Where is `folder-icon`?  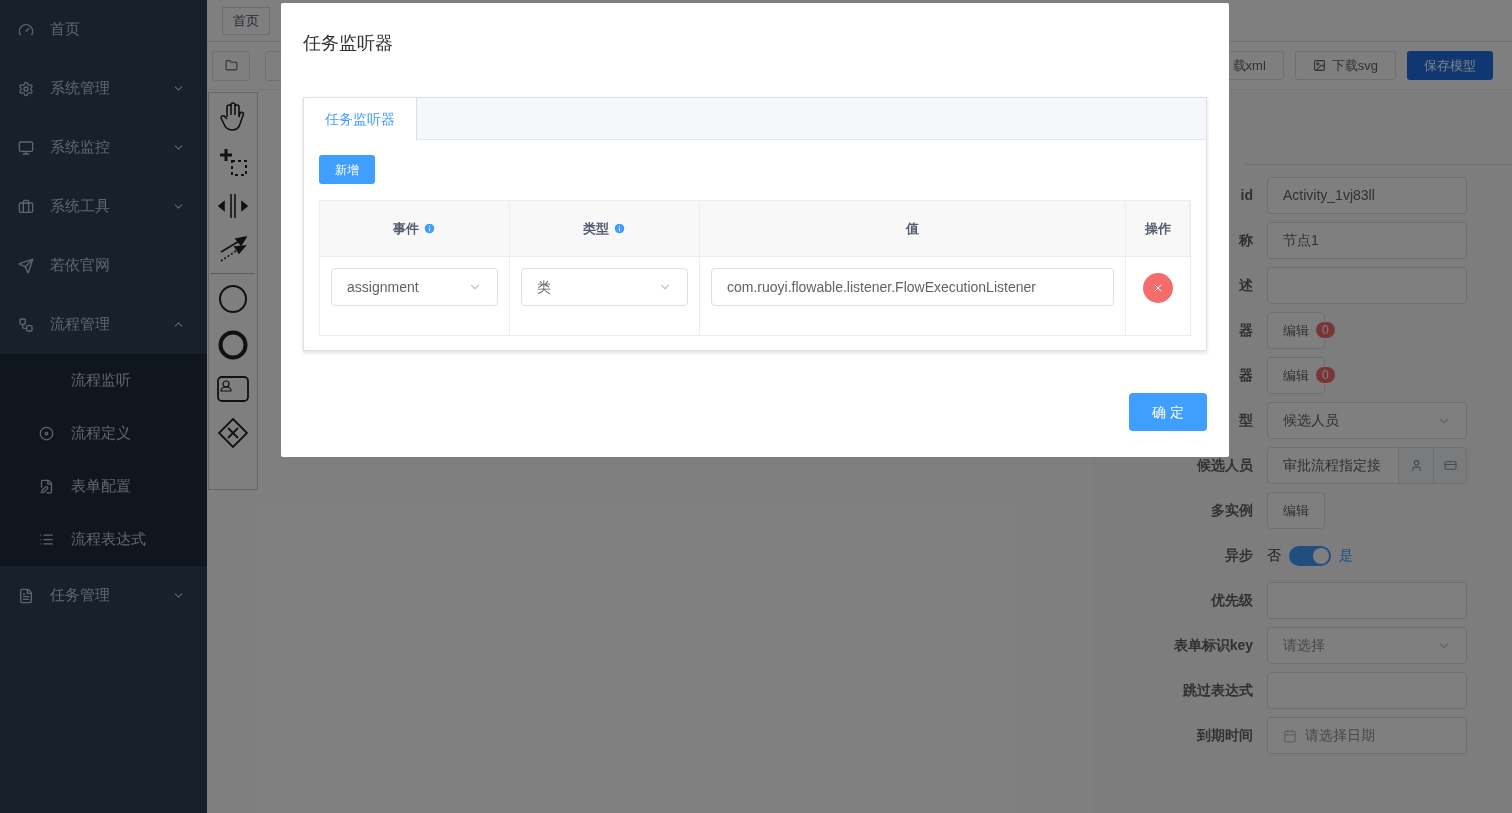 folder-icon is located at coordinates (231, 65).